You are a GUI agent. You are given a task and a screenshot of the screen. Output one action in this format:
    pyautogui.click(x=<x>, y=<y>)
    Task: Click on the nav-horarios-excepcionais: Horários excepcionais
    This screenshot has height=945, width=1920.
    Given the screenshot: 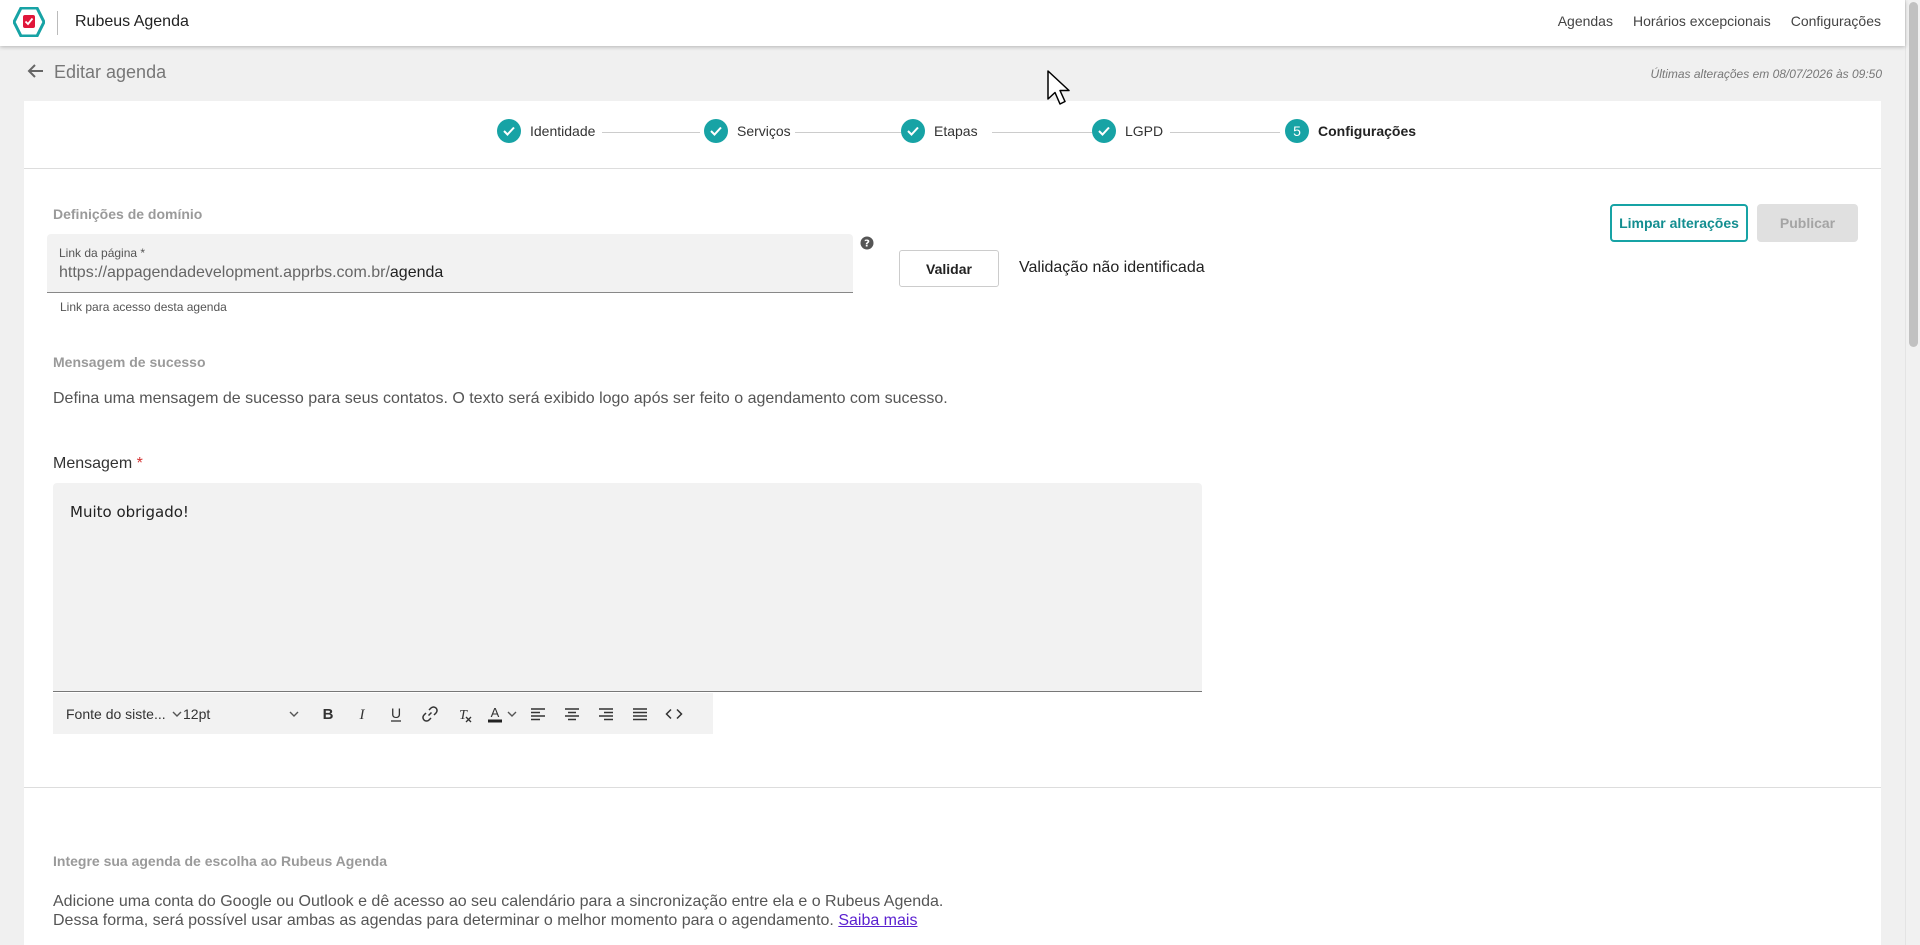 What is the action you would take?
    pyautogui.click(x=1702, y=21)
    